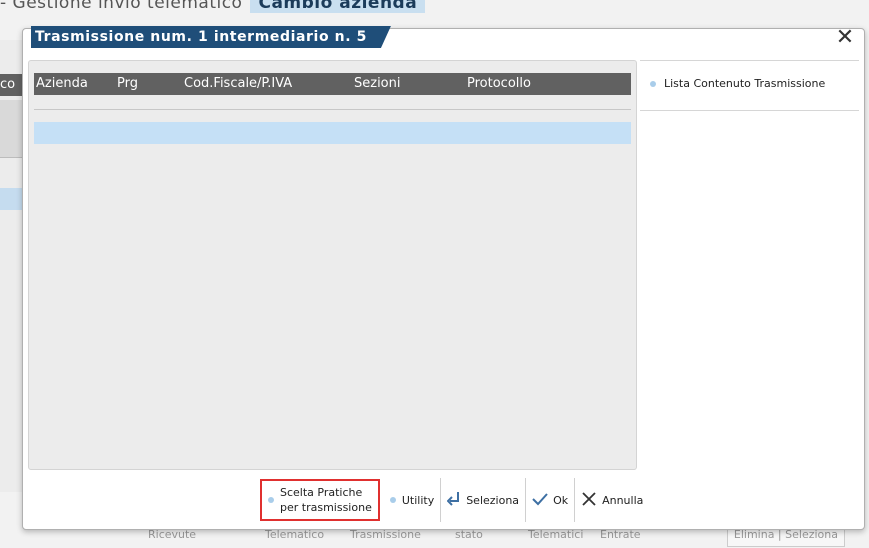 Image resolution: width=869 pixels, height=548 pixels. Describe the element at coordinates (121, 6) in the screenshot. I see `background-title-prefix: - Gestione invio telematico` at that location.